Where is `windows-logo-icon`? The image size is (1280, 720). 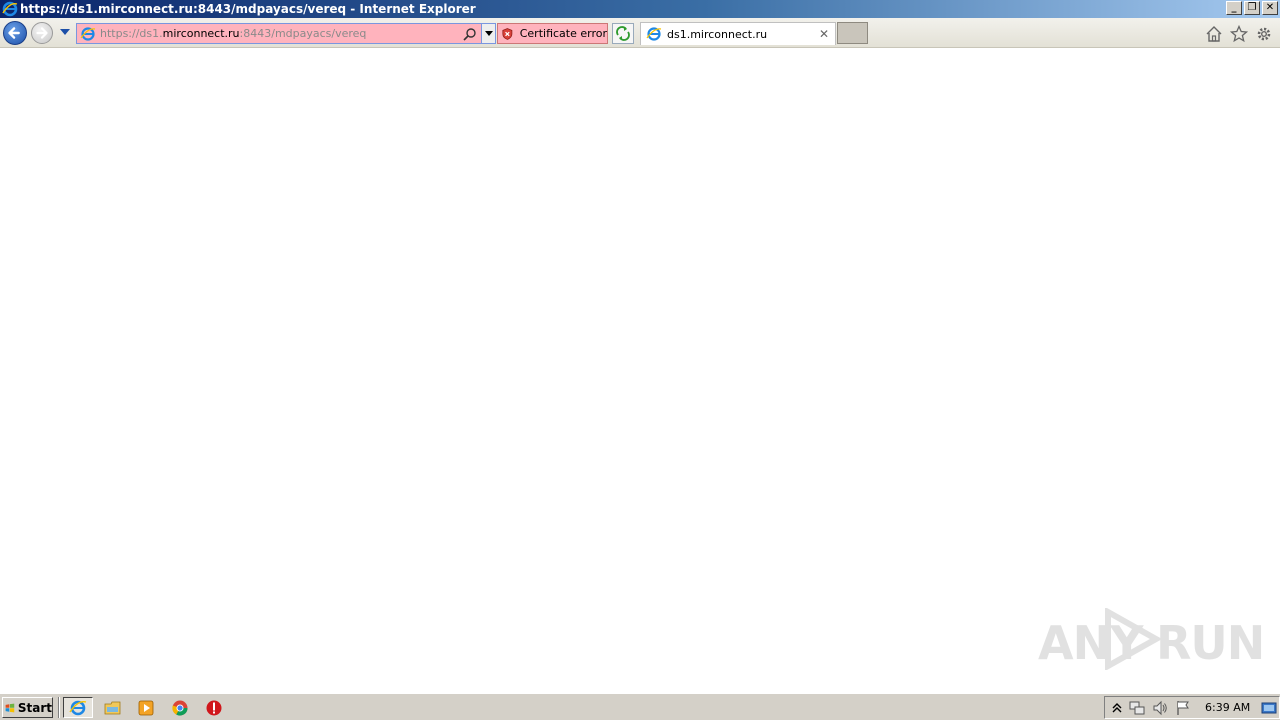
windows-logo-icon is located at coordinates (10, 707).